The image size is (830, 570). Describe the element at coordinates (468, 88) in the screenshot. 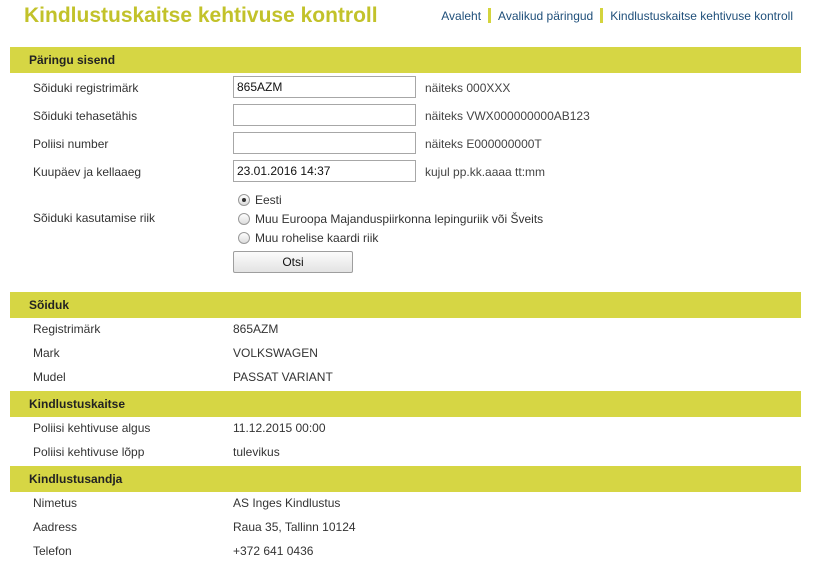

I see `reg-number-hint: näiteks 000XXX` at that location.